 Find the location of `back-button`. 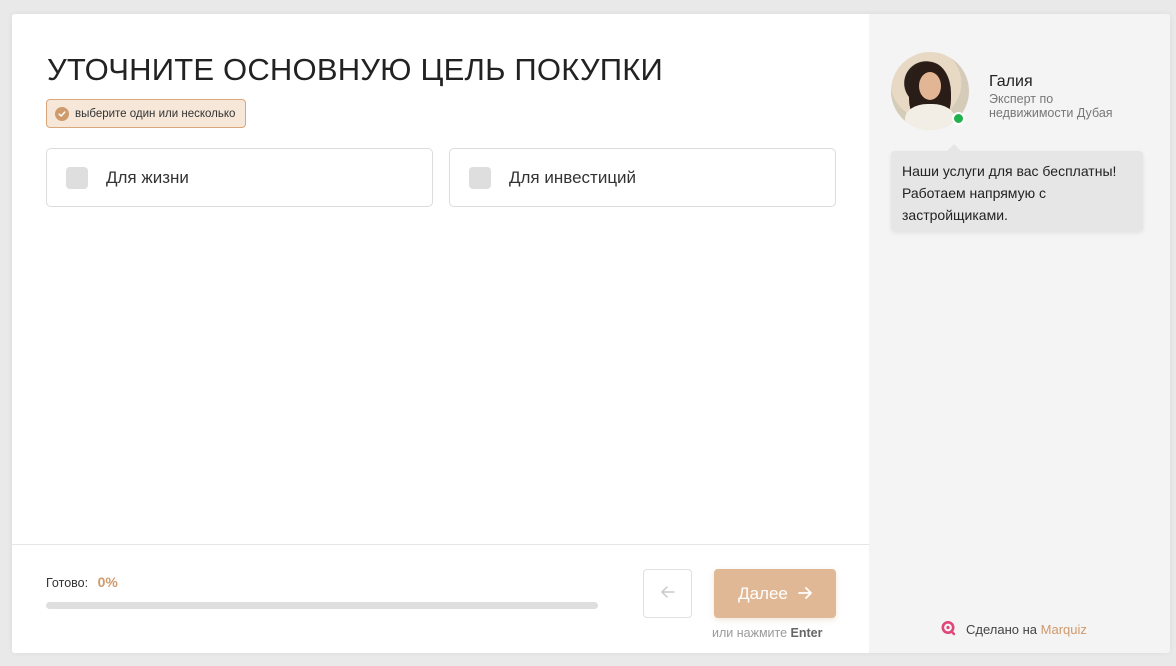

back-button is located at coordinates (667, 593).